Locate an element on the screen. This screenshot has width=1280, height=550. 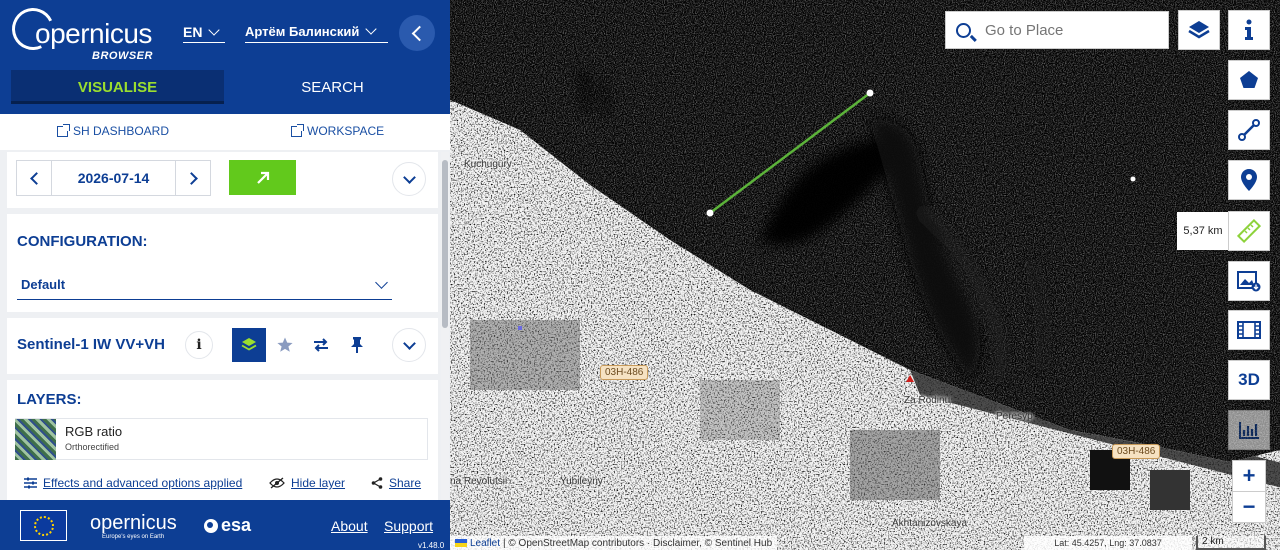
3d-view-button: 3D is located at coordinates (1249, 380).